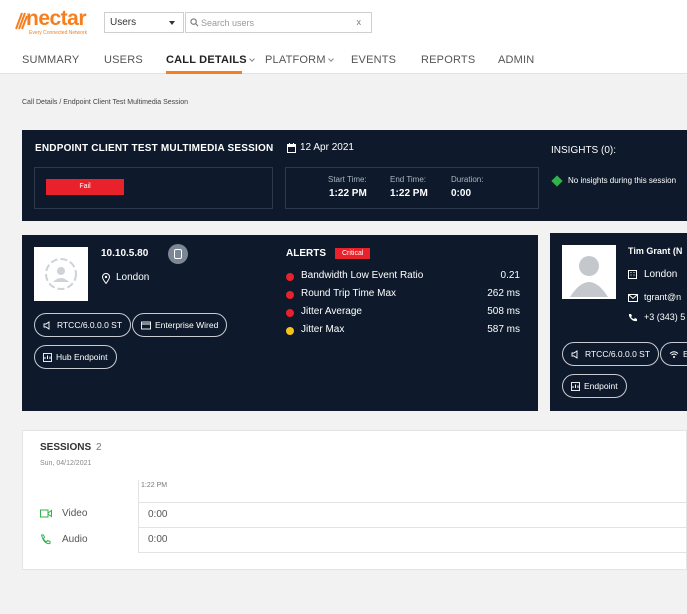 The width and height of the screenshot is (687, 614). Describe the element at coordinates (359, 22) in the screenshot. I see `clear-search-icon: x` at that location.